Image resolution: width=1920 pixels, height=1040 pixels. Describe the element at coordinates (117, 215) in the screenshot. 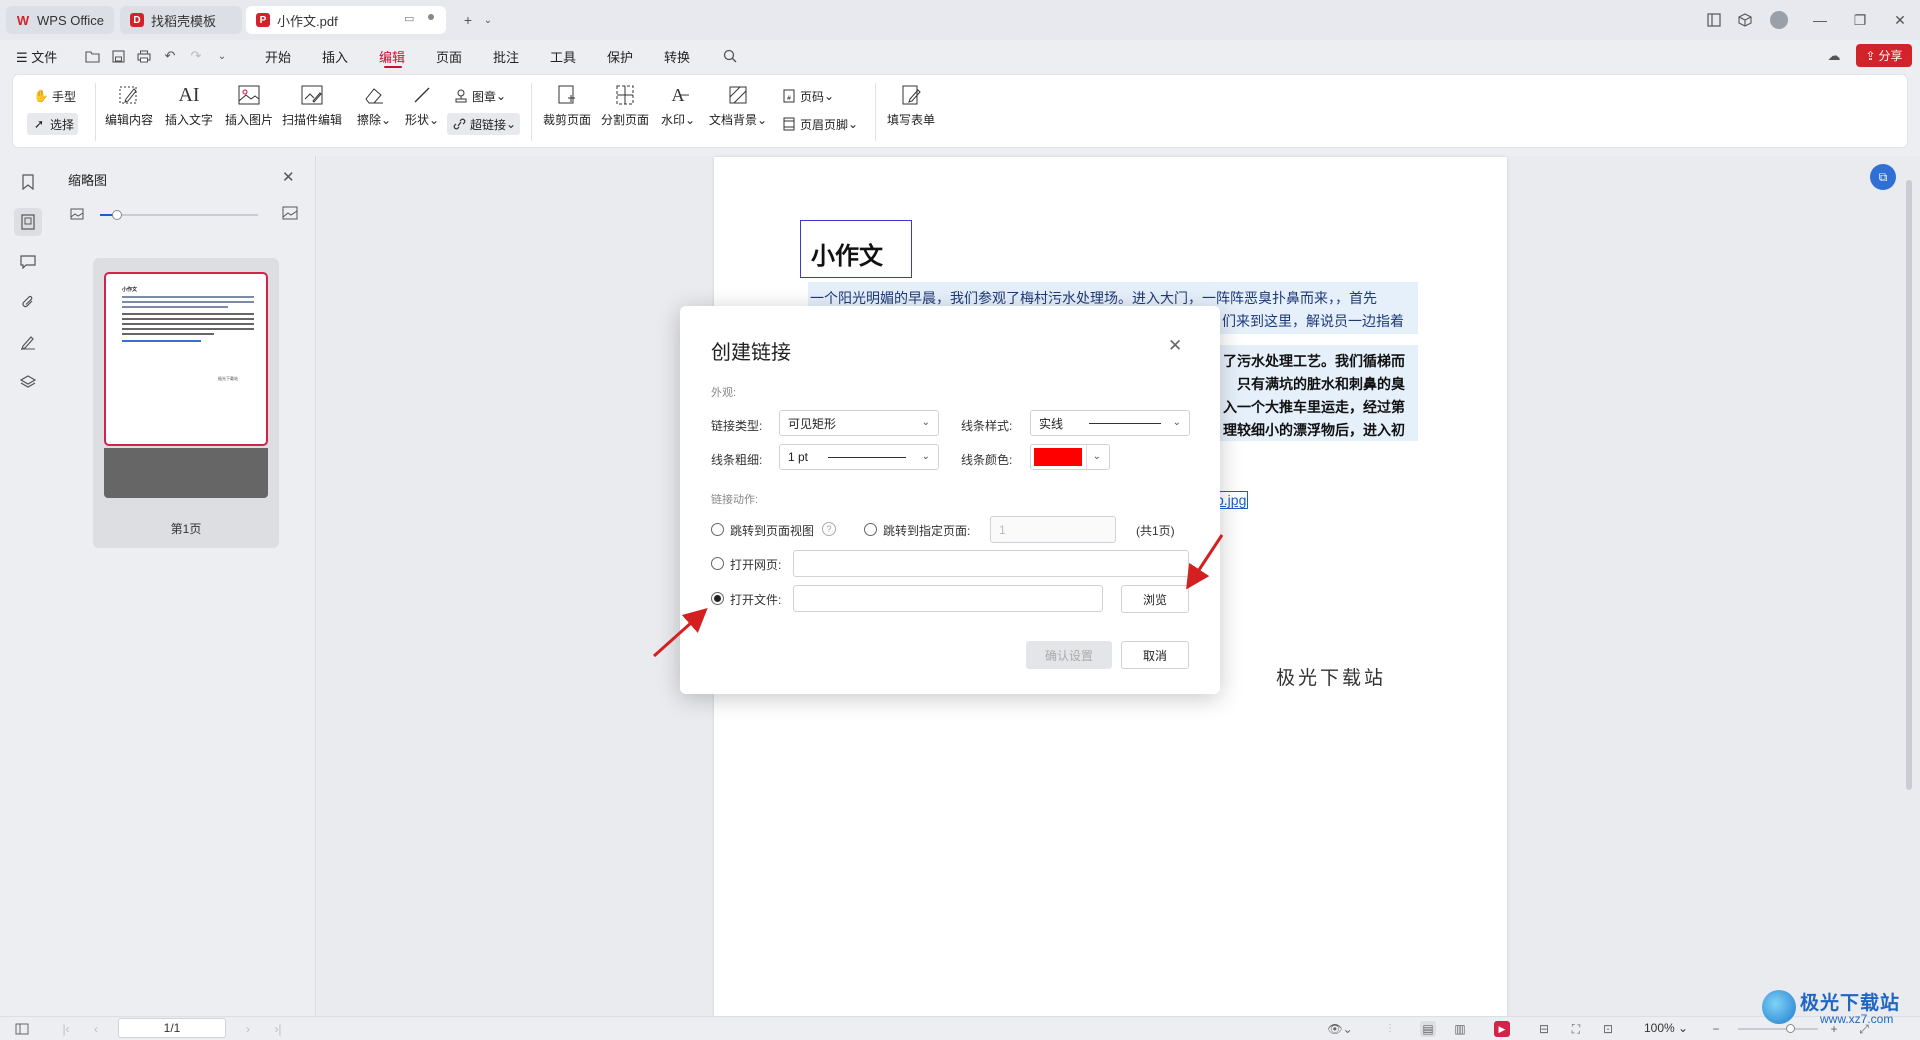

I see `slider-handle` at that location.